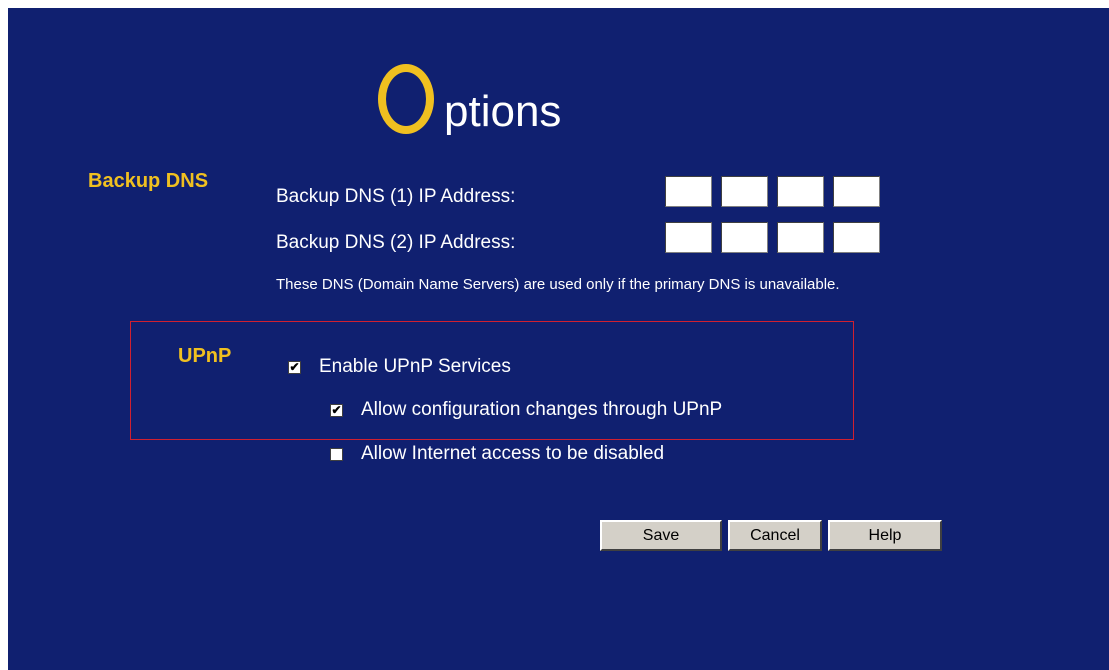  I want to click on enable-upnp-label: Enable UPnP Services, so click(415, 366).